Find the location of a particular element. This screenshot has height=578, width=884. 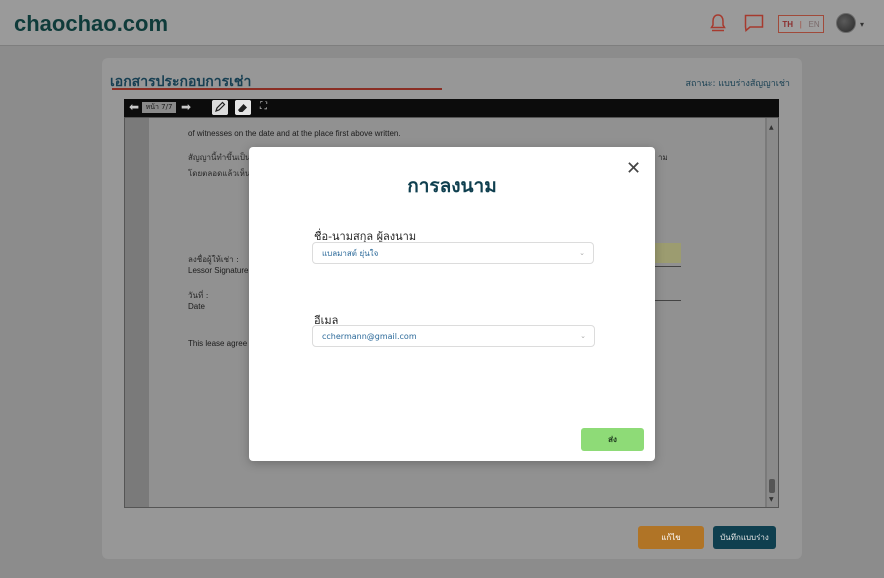

chevron-down-icon: ▾ is located at coordinates (862, 24).